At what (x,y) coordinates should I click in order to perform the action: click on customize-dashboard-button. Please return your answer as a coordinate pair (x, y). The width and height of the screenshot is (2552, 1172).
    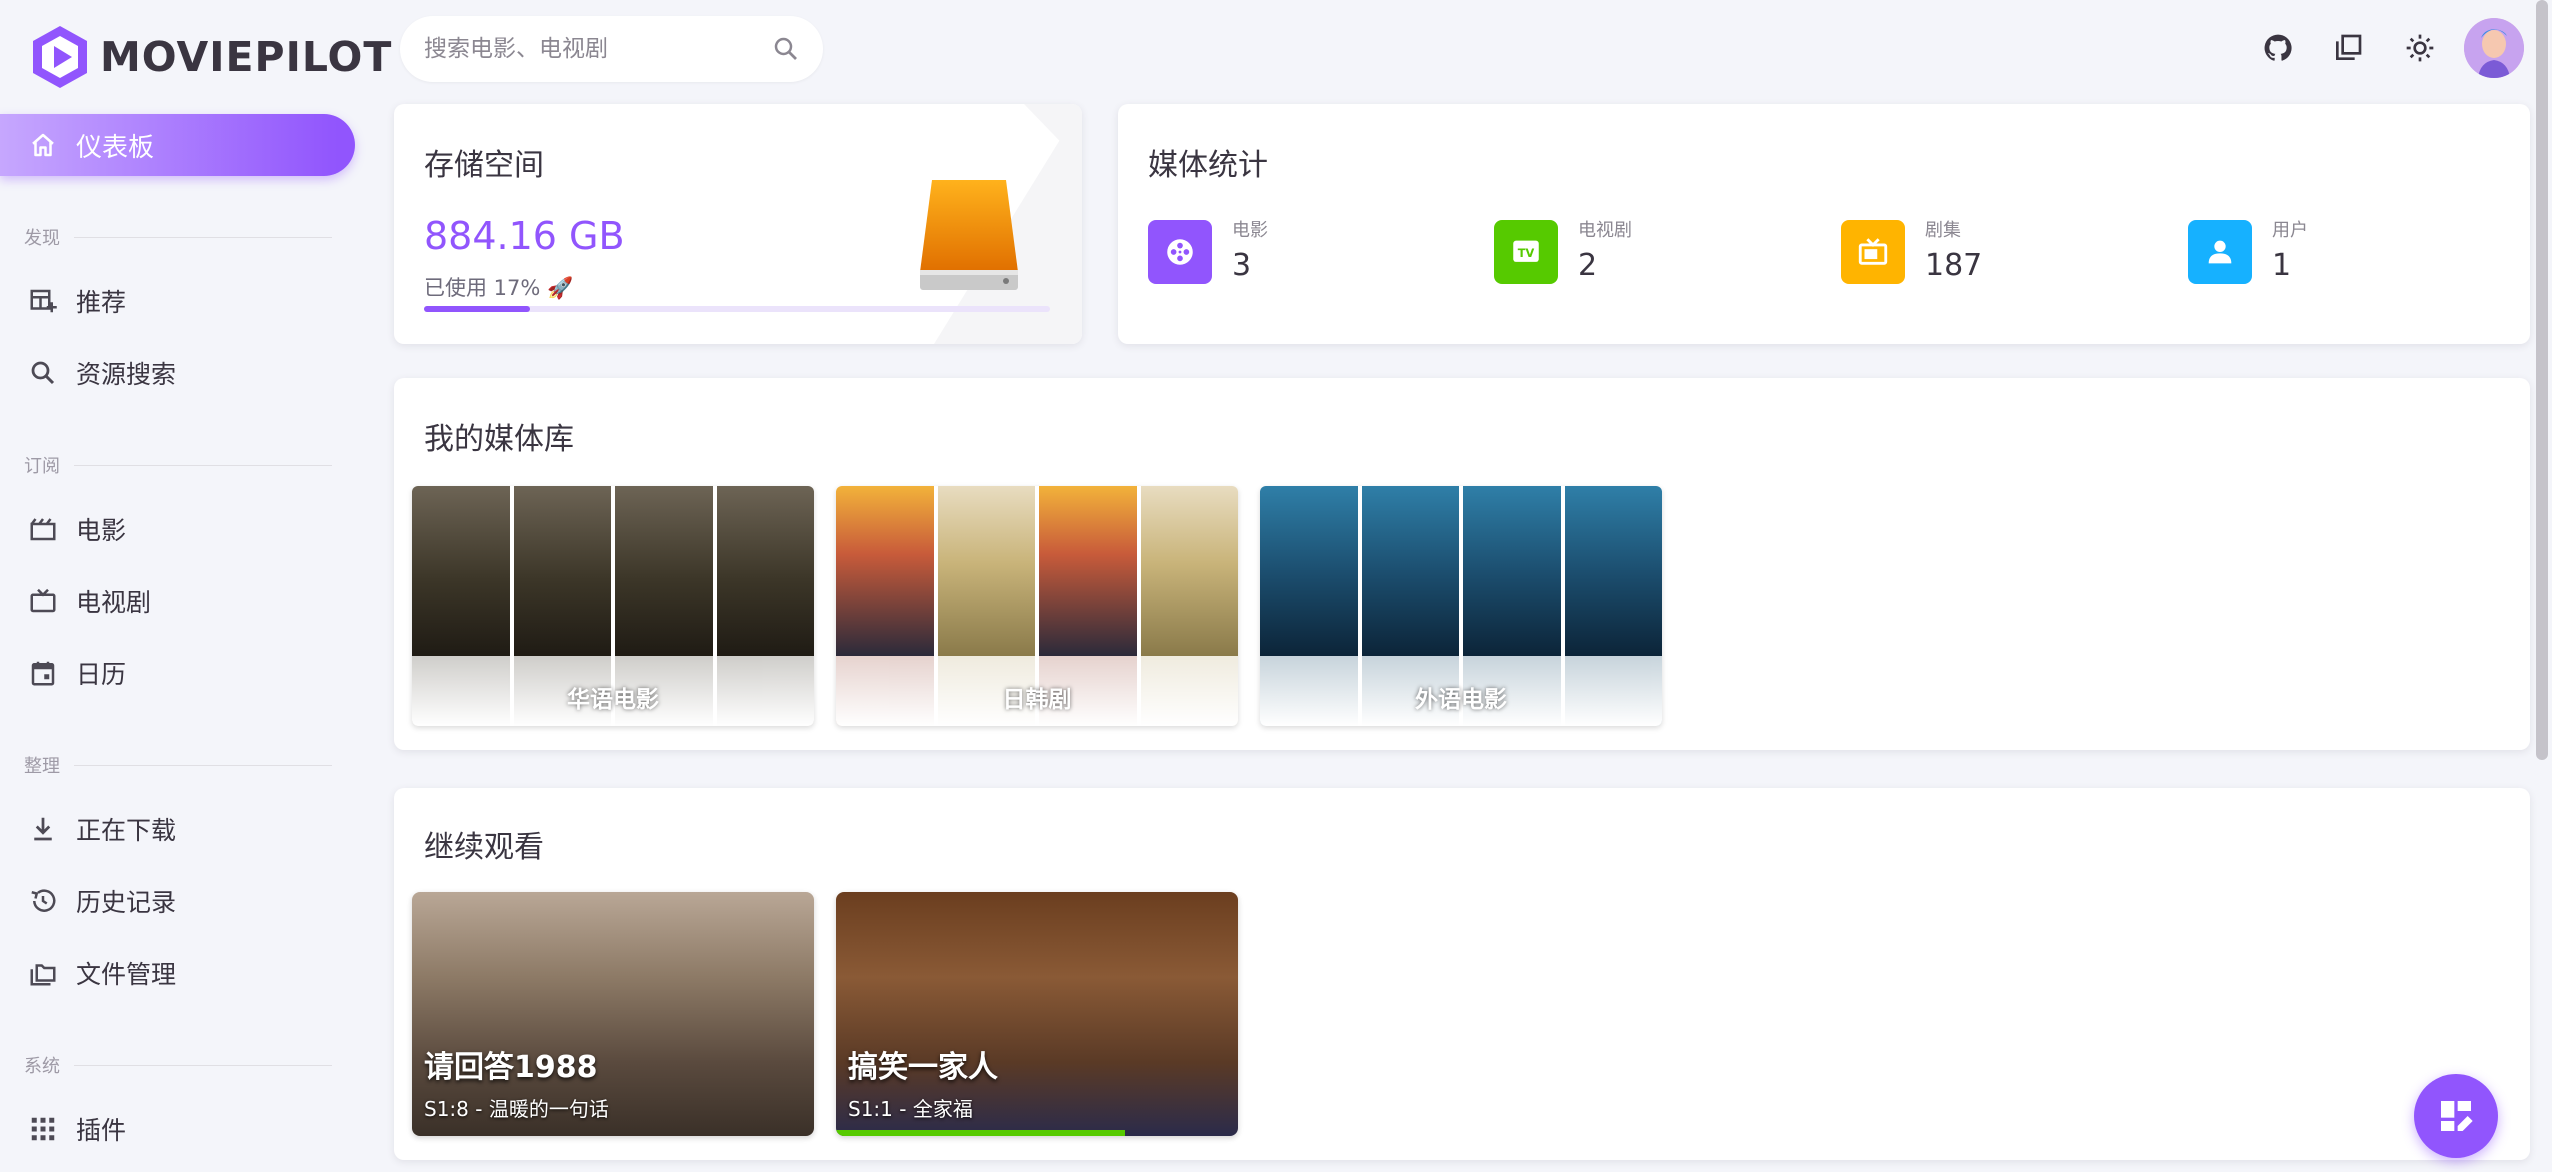
    Looking at the image, I should click on (2456, 1116).